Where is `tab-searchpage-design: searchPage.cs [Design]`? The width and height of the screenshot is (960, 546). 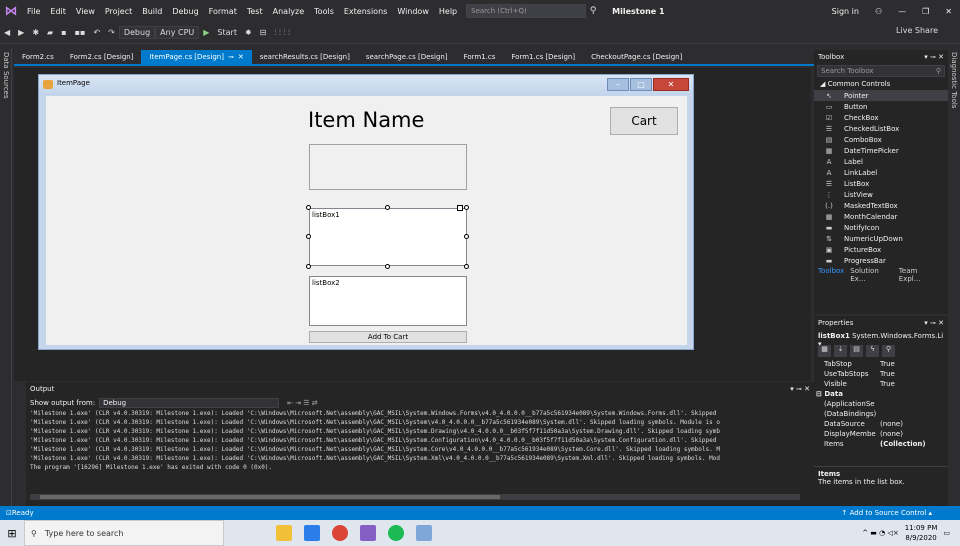
tab-searchpage-design: searchPage.cs [Design] is located at coordinates (407, 57).